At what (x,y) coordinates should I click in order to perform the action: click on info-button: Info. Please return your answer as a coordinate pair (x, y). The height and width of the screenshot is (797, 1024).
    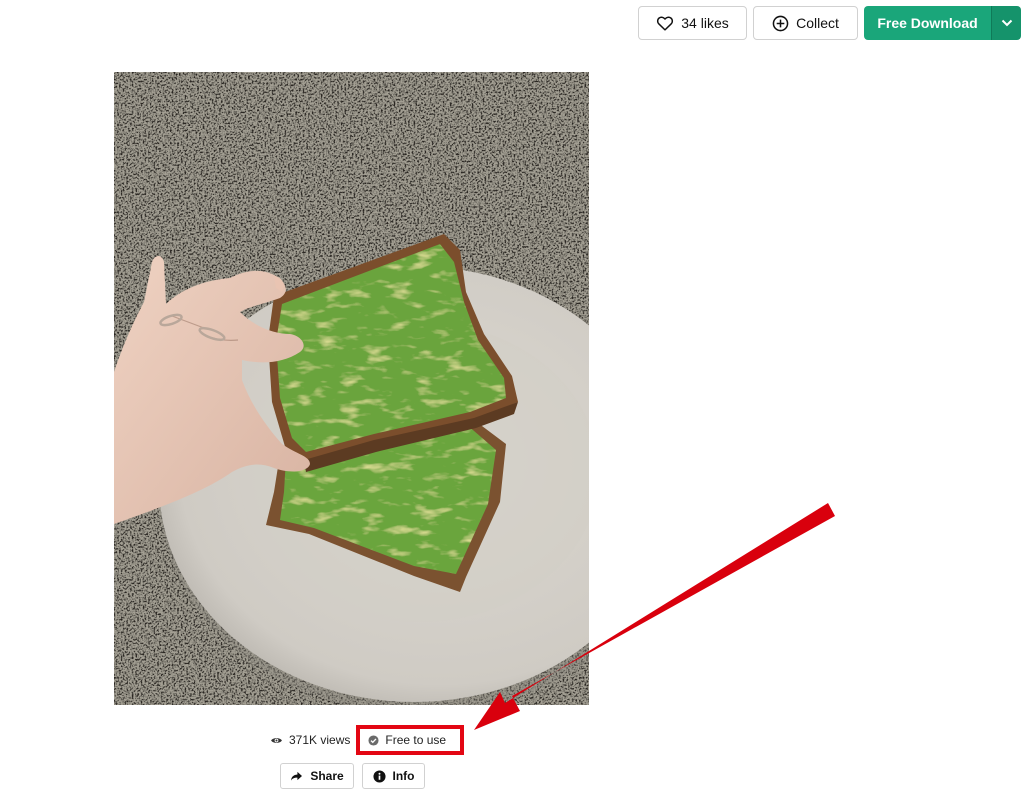
    Looking at the image, I should click on (393, 776).